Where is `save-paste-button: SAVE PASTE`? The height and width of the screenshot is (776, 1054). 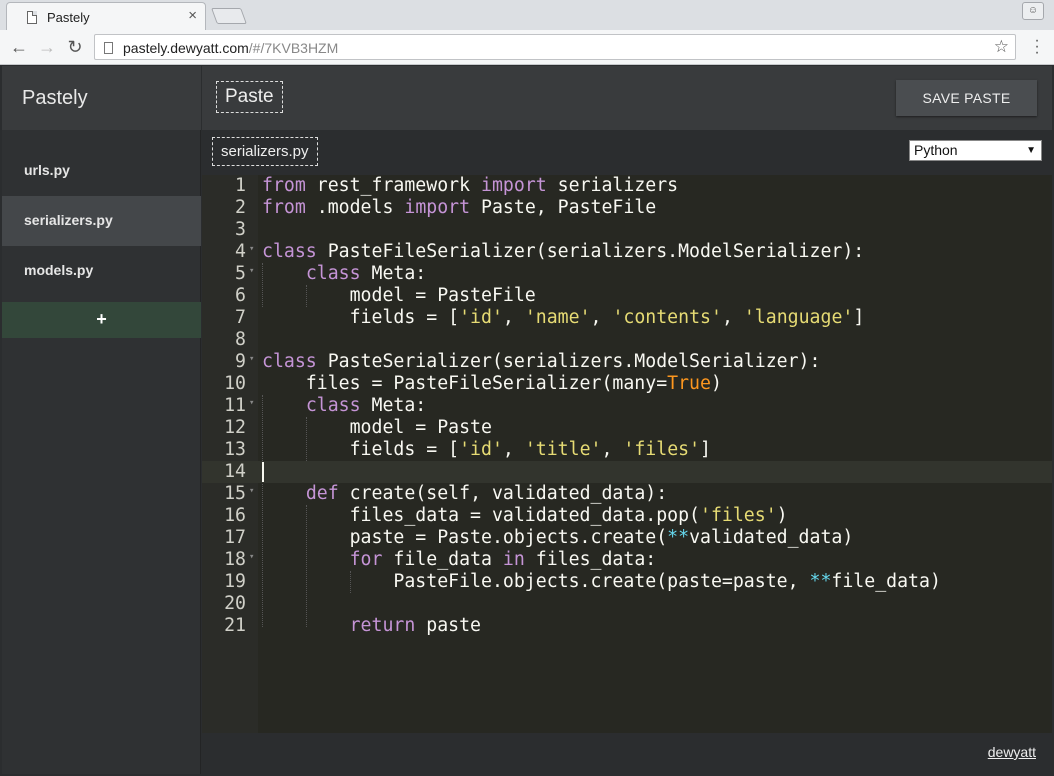
save-paste-button: SAVE PASTE is located at coordinates (966, 98).